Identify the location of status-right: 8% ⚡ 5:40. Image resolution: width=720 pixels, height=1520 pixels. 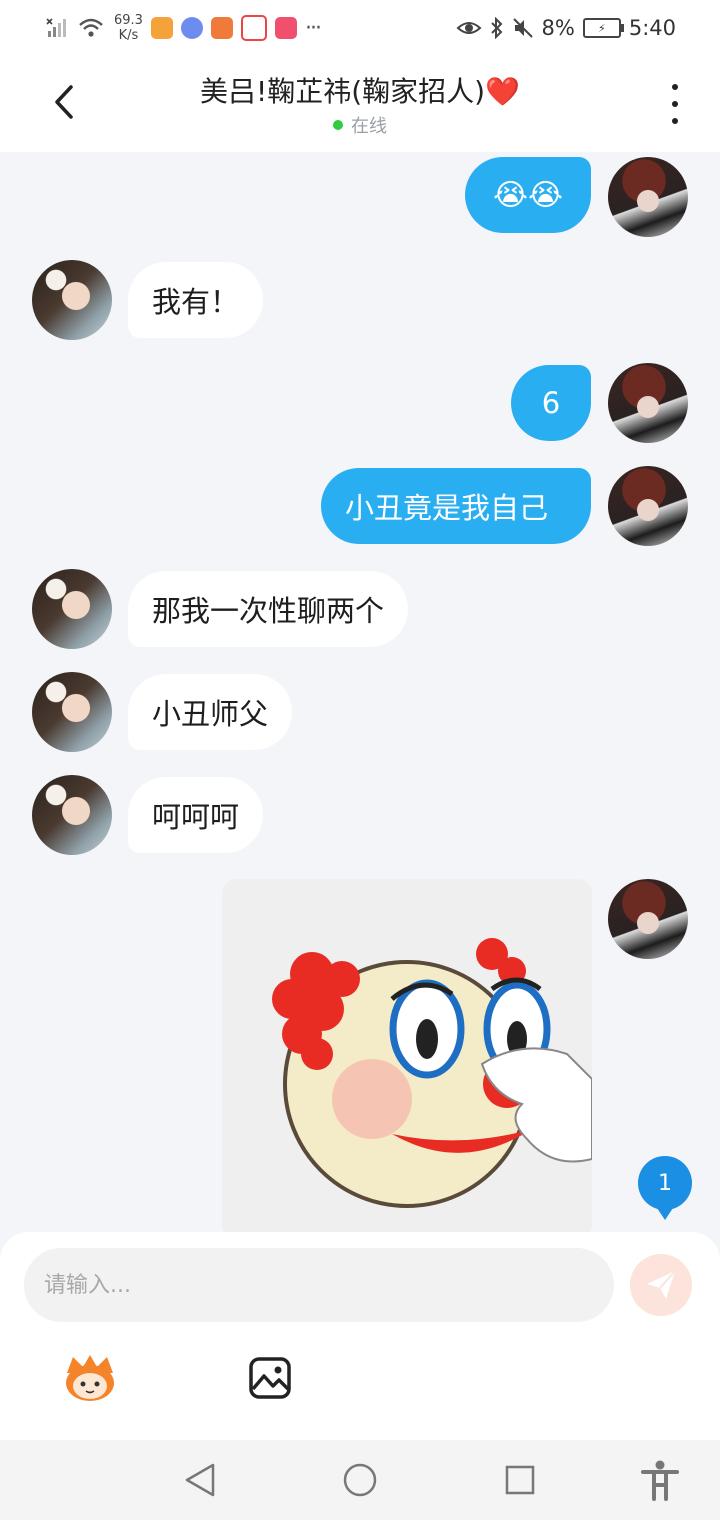
(566, 28).